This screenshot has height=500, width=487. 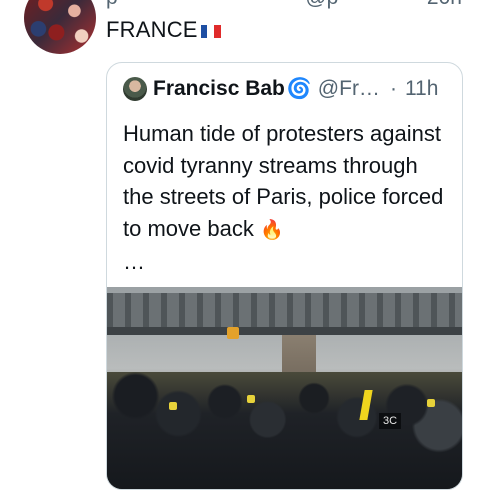 What do you see at coordinates (60, 27) in the screenshot?
I see `author-avatar` at bounding box center [60, 27].